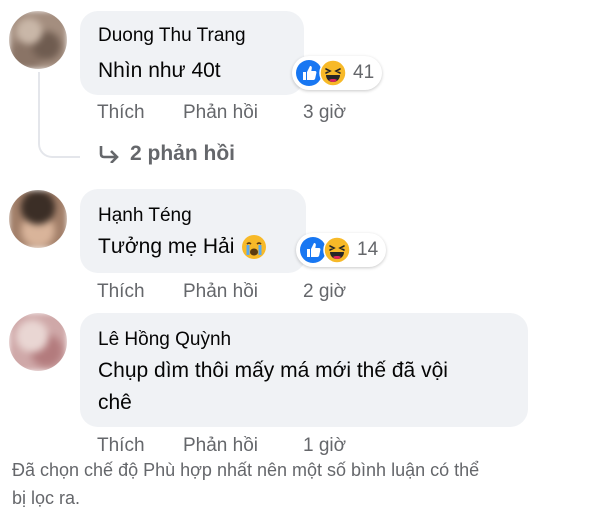 Image resolution: width=600 pixels, height=518 pixels. Describe the element at coordinates (324, 446) in the screenshot. I see `comment-time: 1 giờ` at that location.